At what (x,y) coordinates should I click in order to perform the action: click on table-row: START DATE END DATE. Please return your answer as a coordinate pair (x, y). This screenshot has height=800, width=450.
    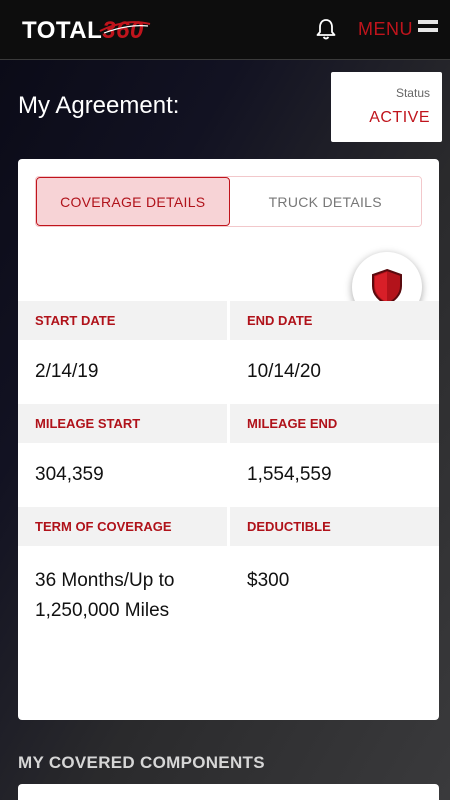
    Looking at the image, I should click on (228, 320).